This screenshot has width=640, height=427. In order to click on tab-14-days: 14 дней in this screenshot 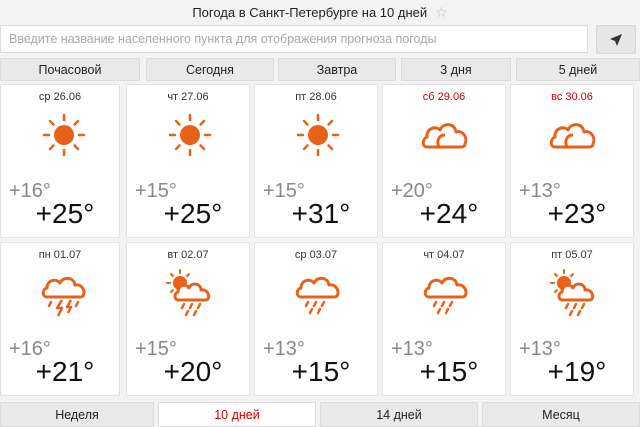, I will do `click(399, 414)`.